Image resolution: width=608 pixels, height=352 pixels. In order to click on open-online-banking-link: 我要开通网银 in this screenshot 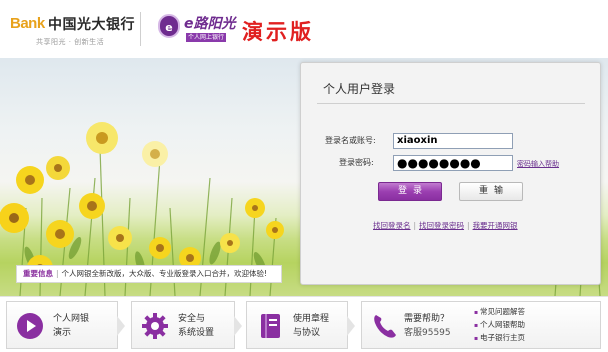, I will do `click(495, 225)`.